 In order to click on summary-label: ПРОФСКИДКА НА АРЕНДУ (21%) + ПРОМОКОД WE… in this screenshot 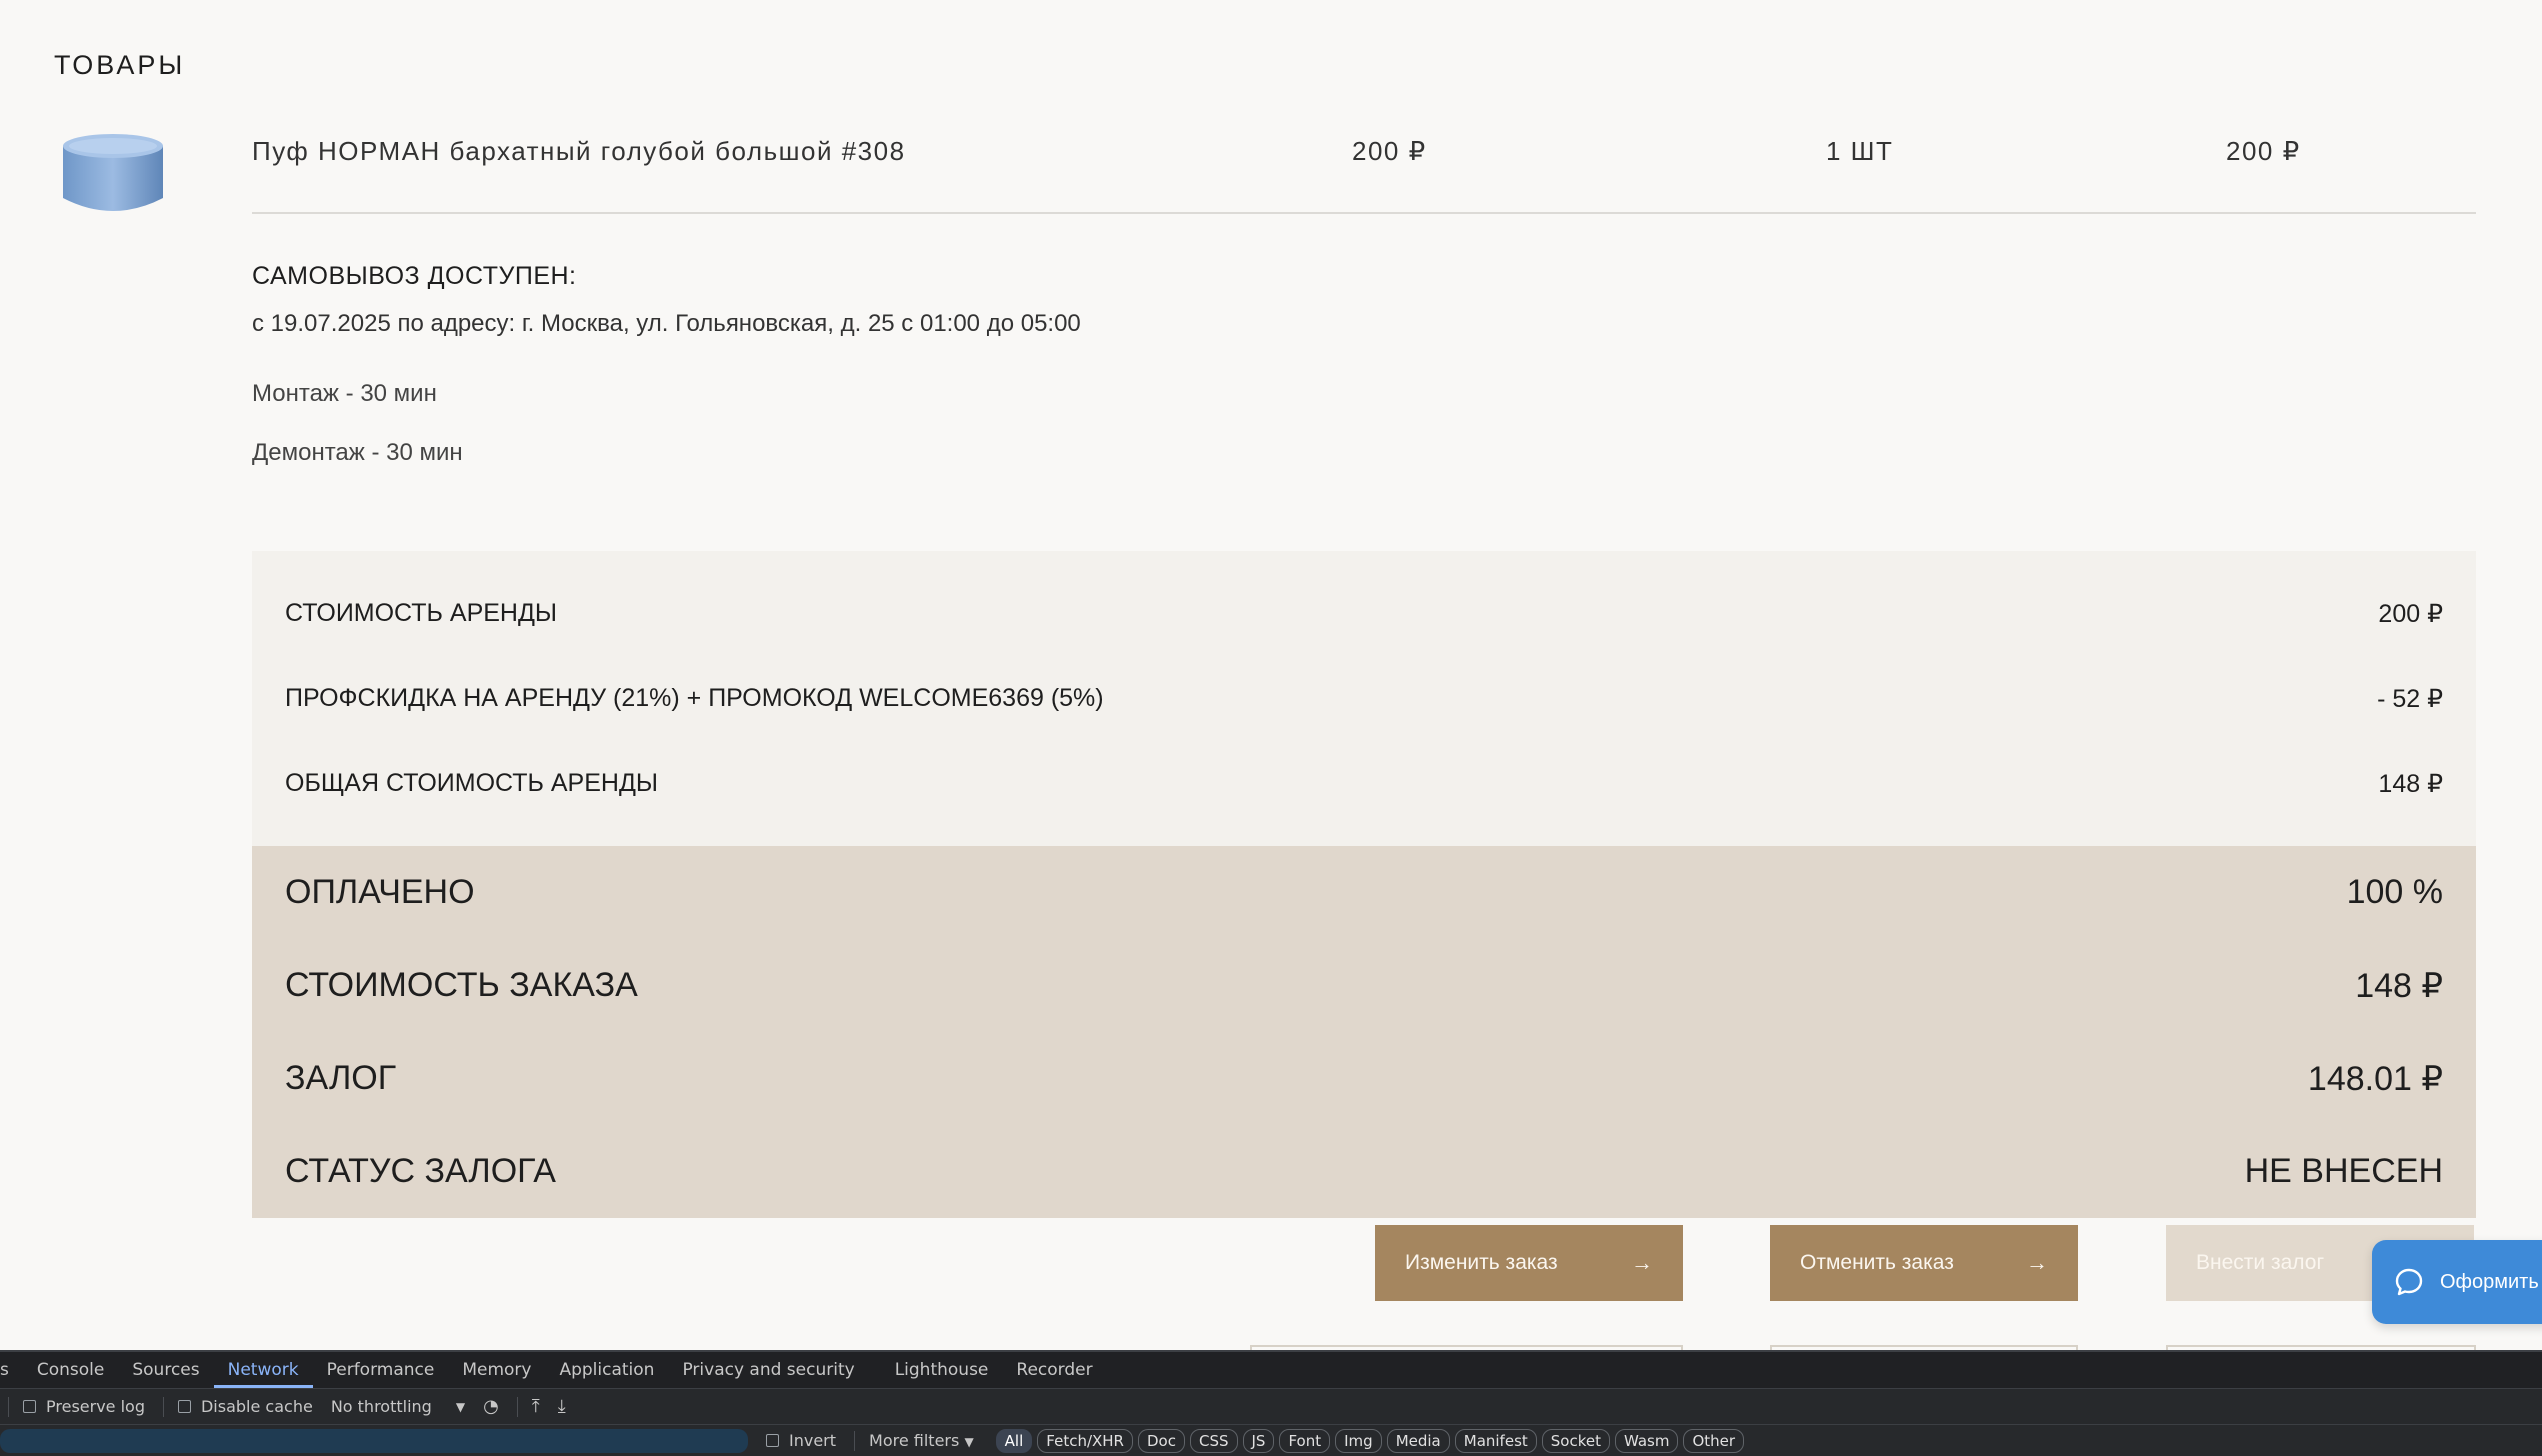, I will do `click(694, 698)`.